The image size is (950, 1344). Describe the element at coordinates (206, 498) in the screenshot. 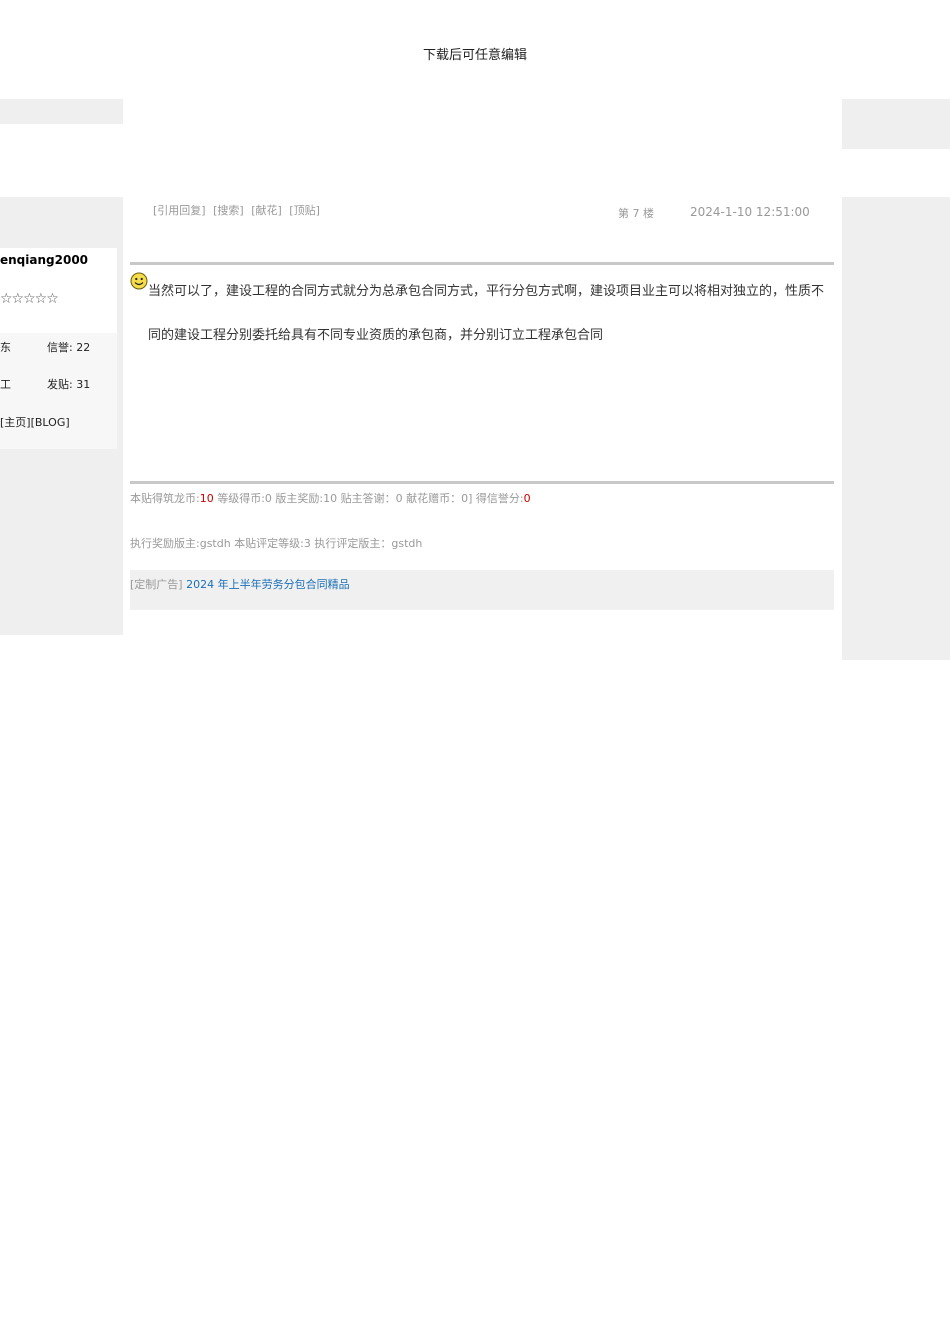

I see `reward-coin-value: 10` at that location.